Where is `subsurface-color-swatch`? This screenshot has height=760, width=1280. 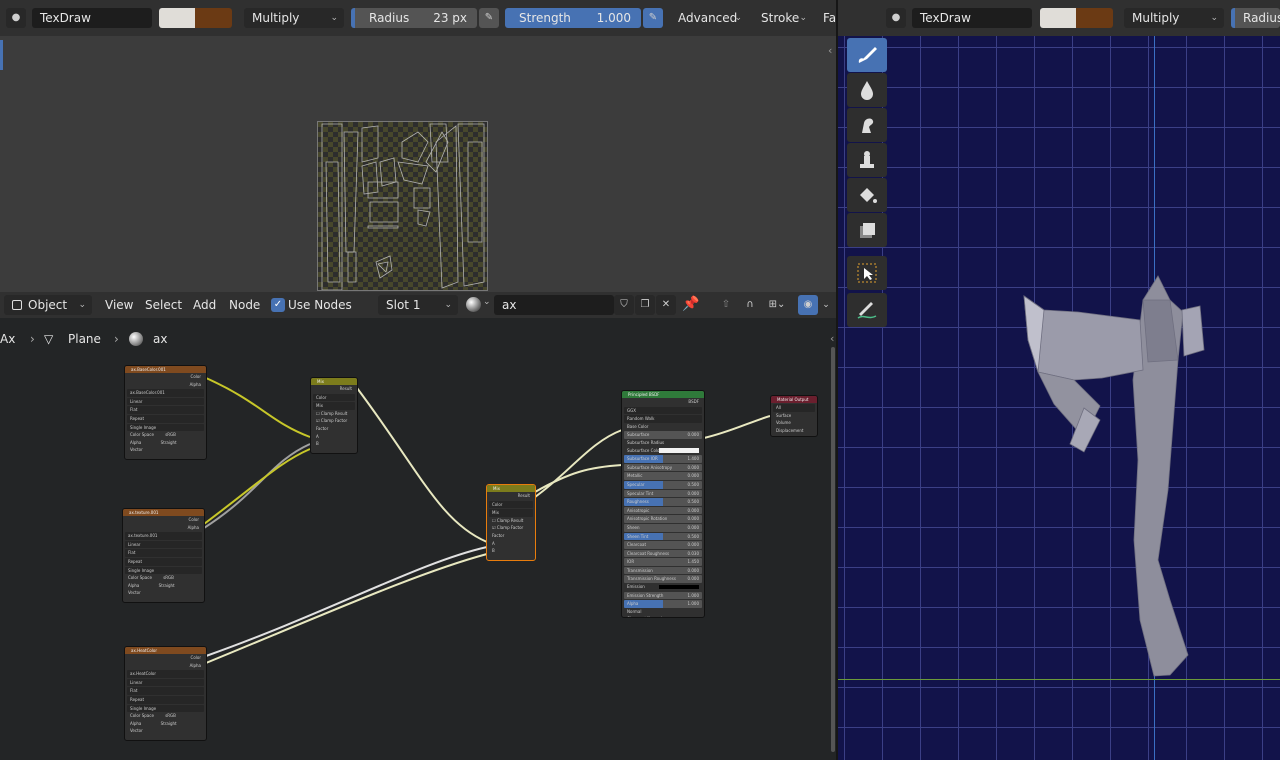
subsurface-color-swatch is located at coordinates (679, 450).